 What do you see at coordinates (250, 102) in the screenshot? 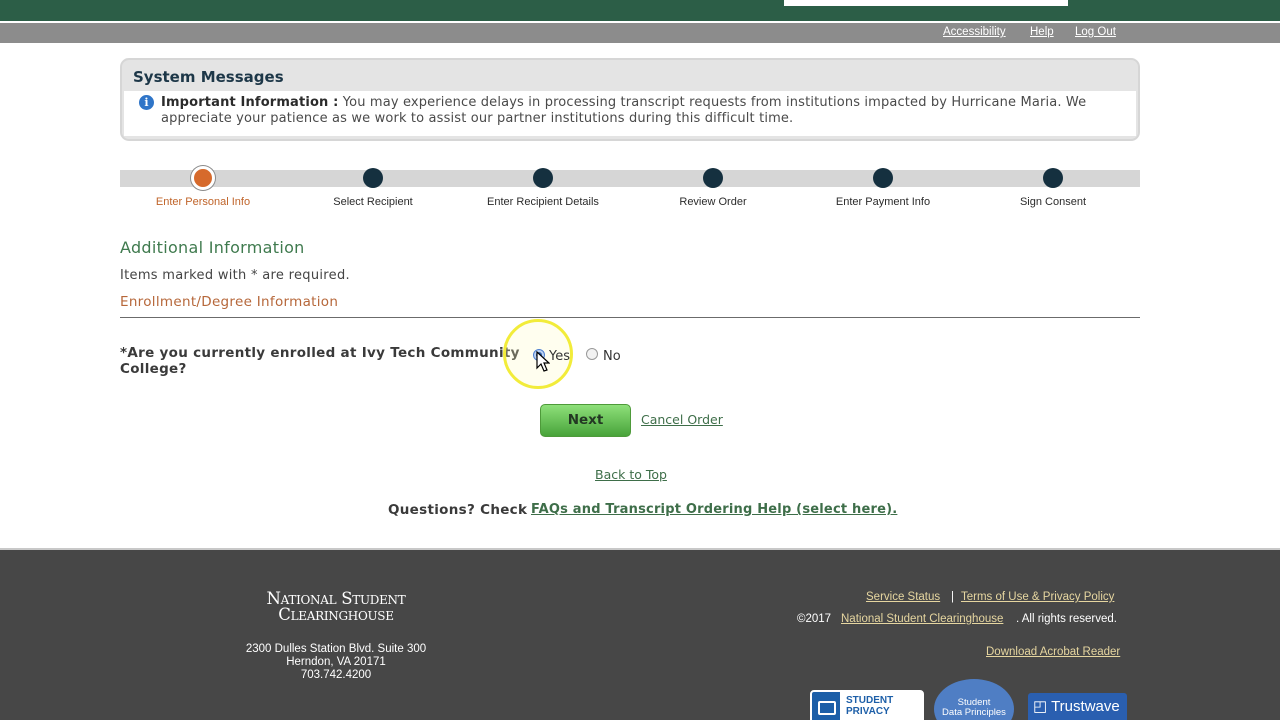
I see `important-info-label: Important Information :` at bounding box center [250, 102].